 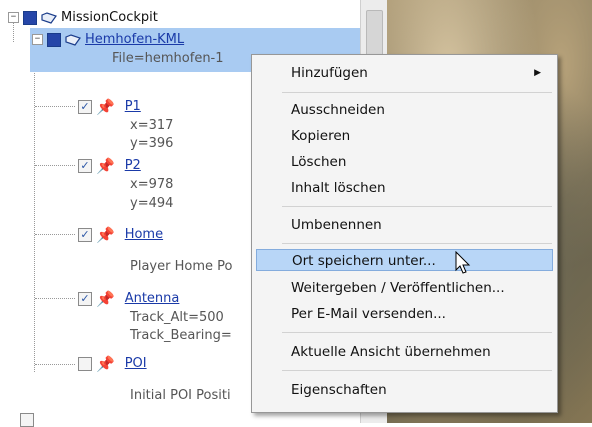 What do you see at coordinates (27, 420) in the screenshot?
I see `partial-checkbox` at bounding box center [27, 420].